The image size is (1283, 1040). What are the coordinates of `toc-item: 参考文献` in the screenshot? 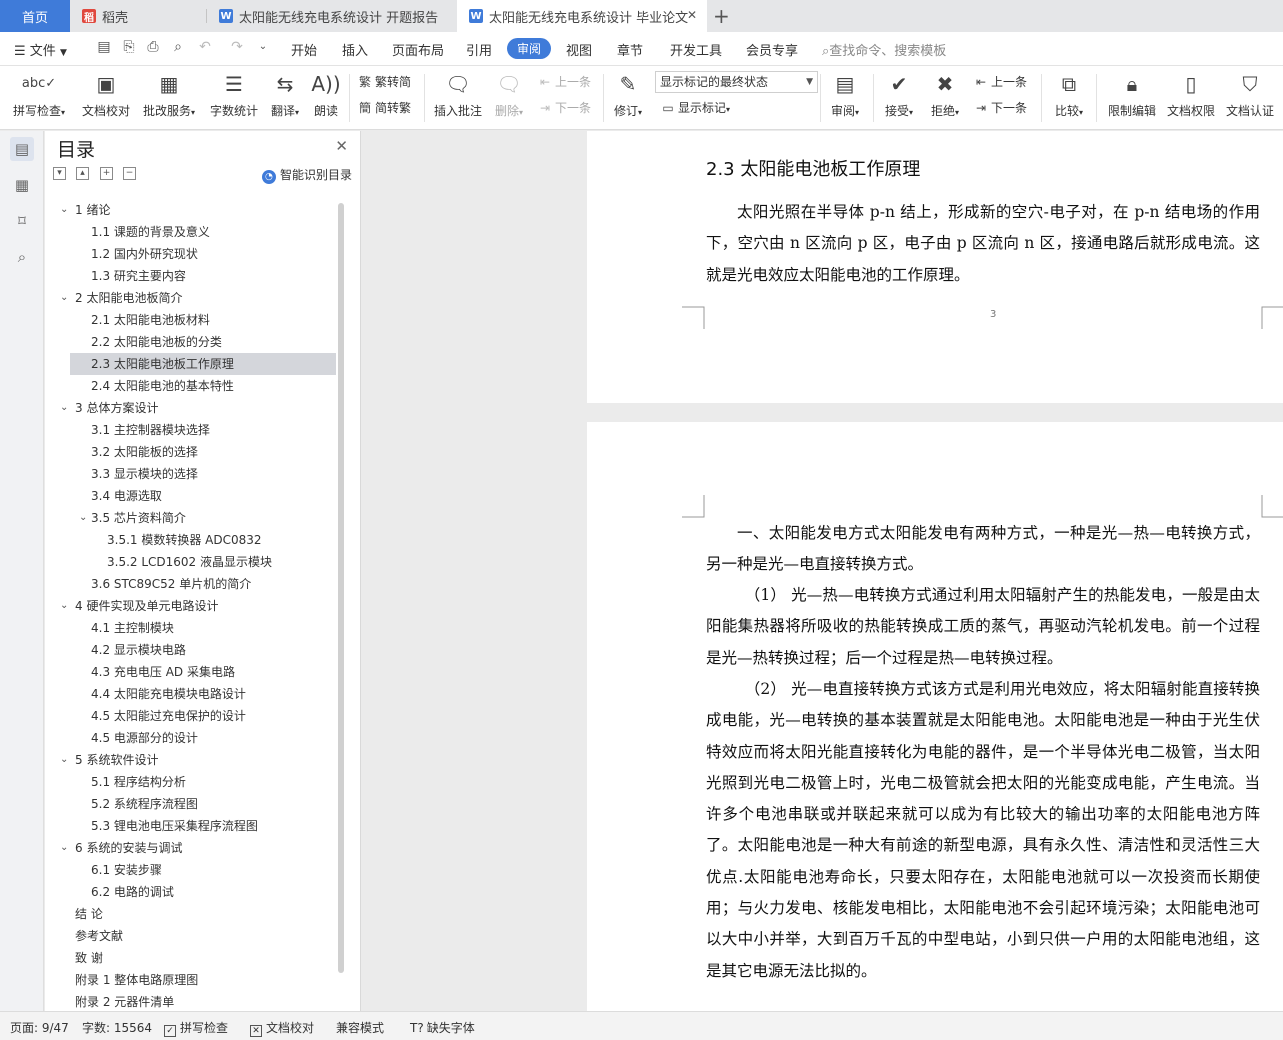 It's located at (203, 936).